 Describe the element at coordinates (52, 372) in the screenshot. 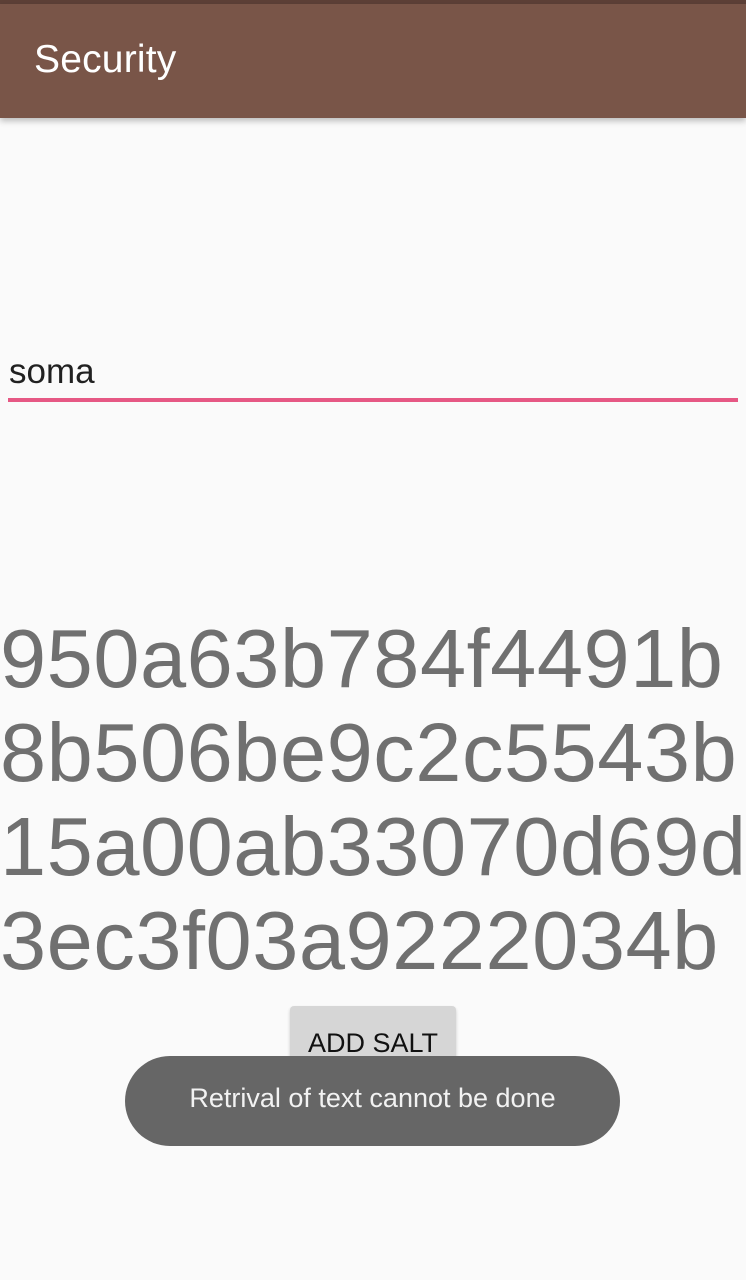

I see `text-input-value: soma` at that location.